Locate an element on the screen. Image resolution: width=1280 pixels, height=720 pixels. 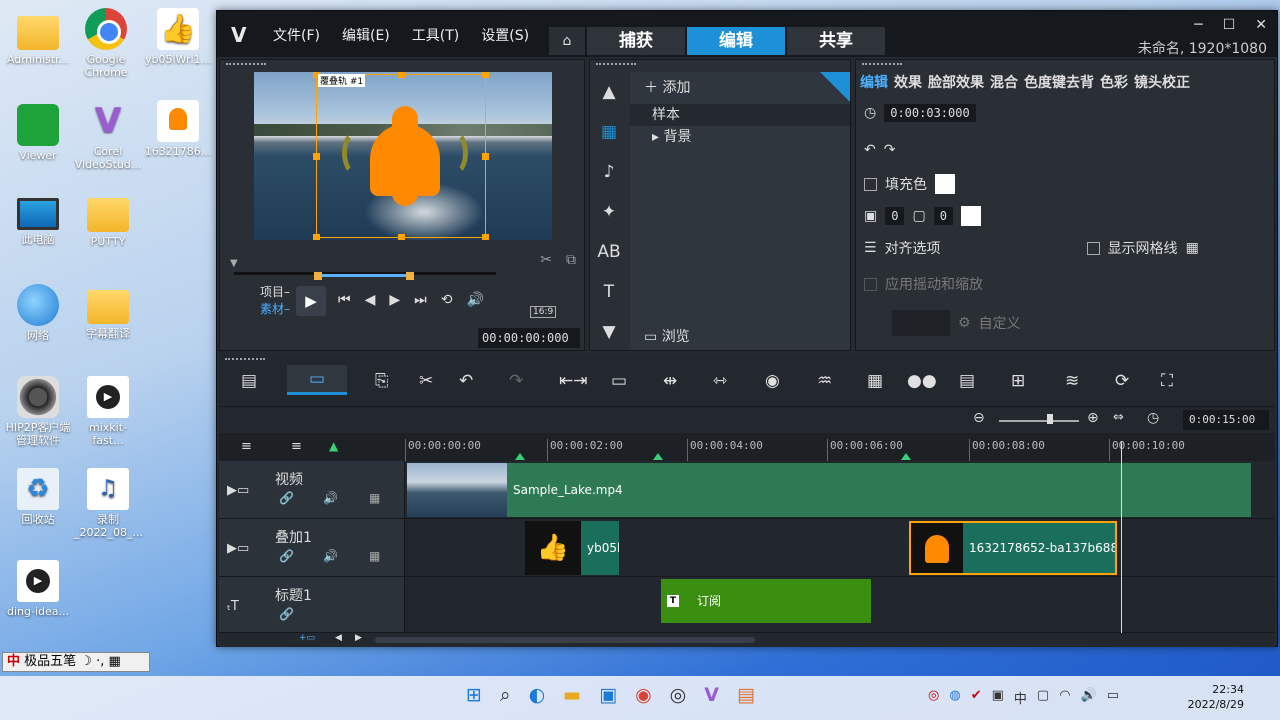
tray-network-icon: ◍ is located at coordinates (954, 697).